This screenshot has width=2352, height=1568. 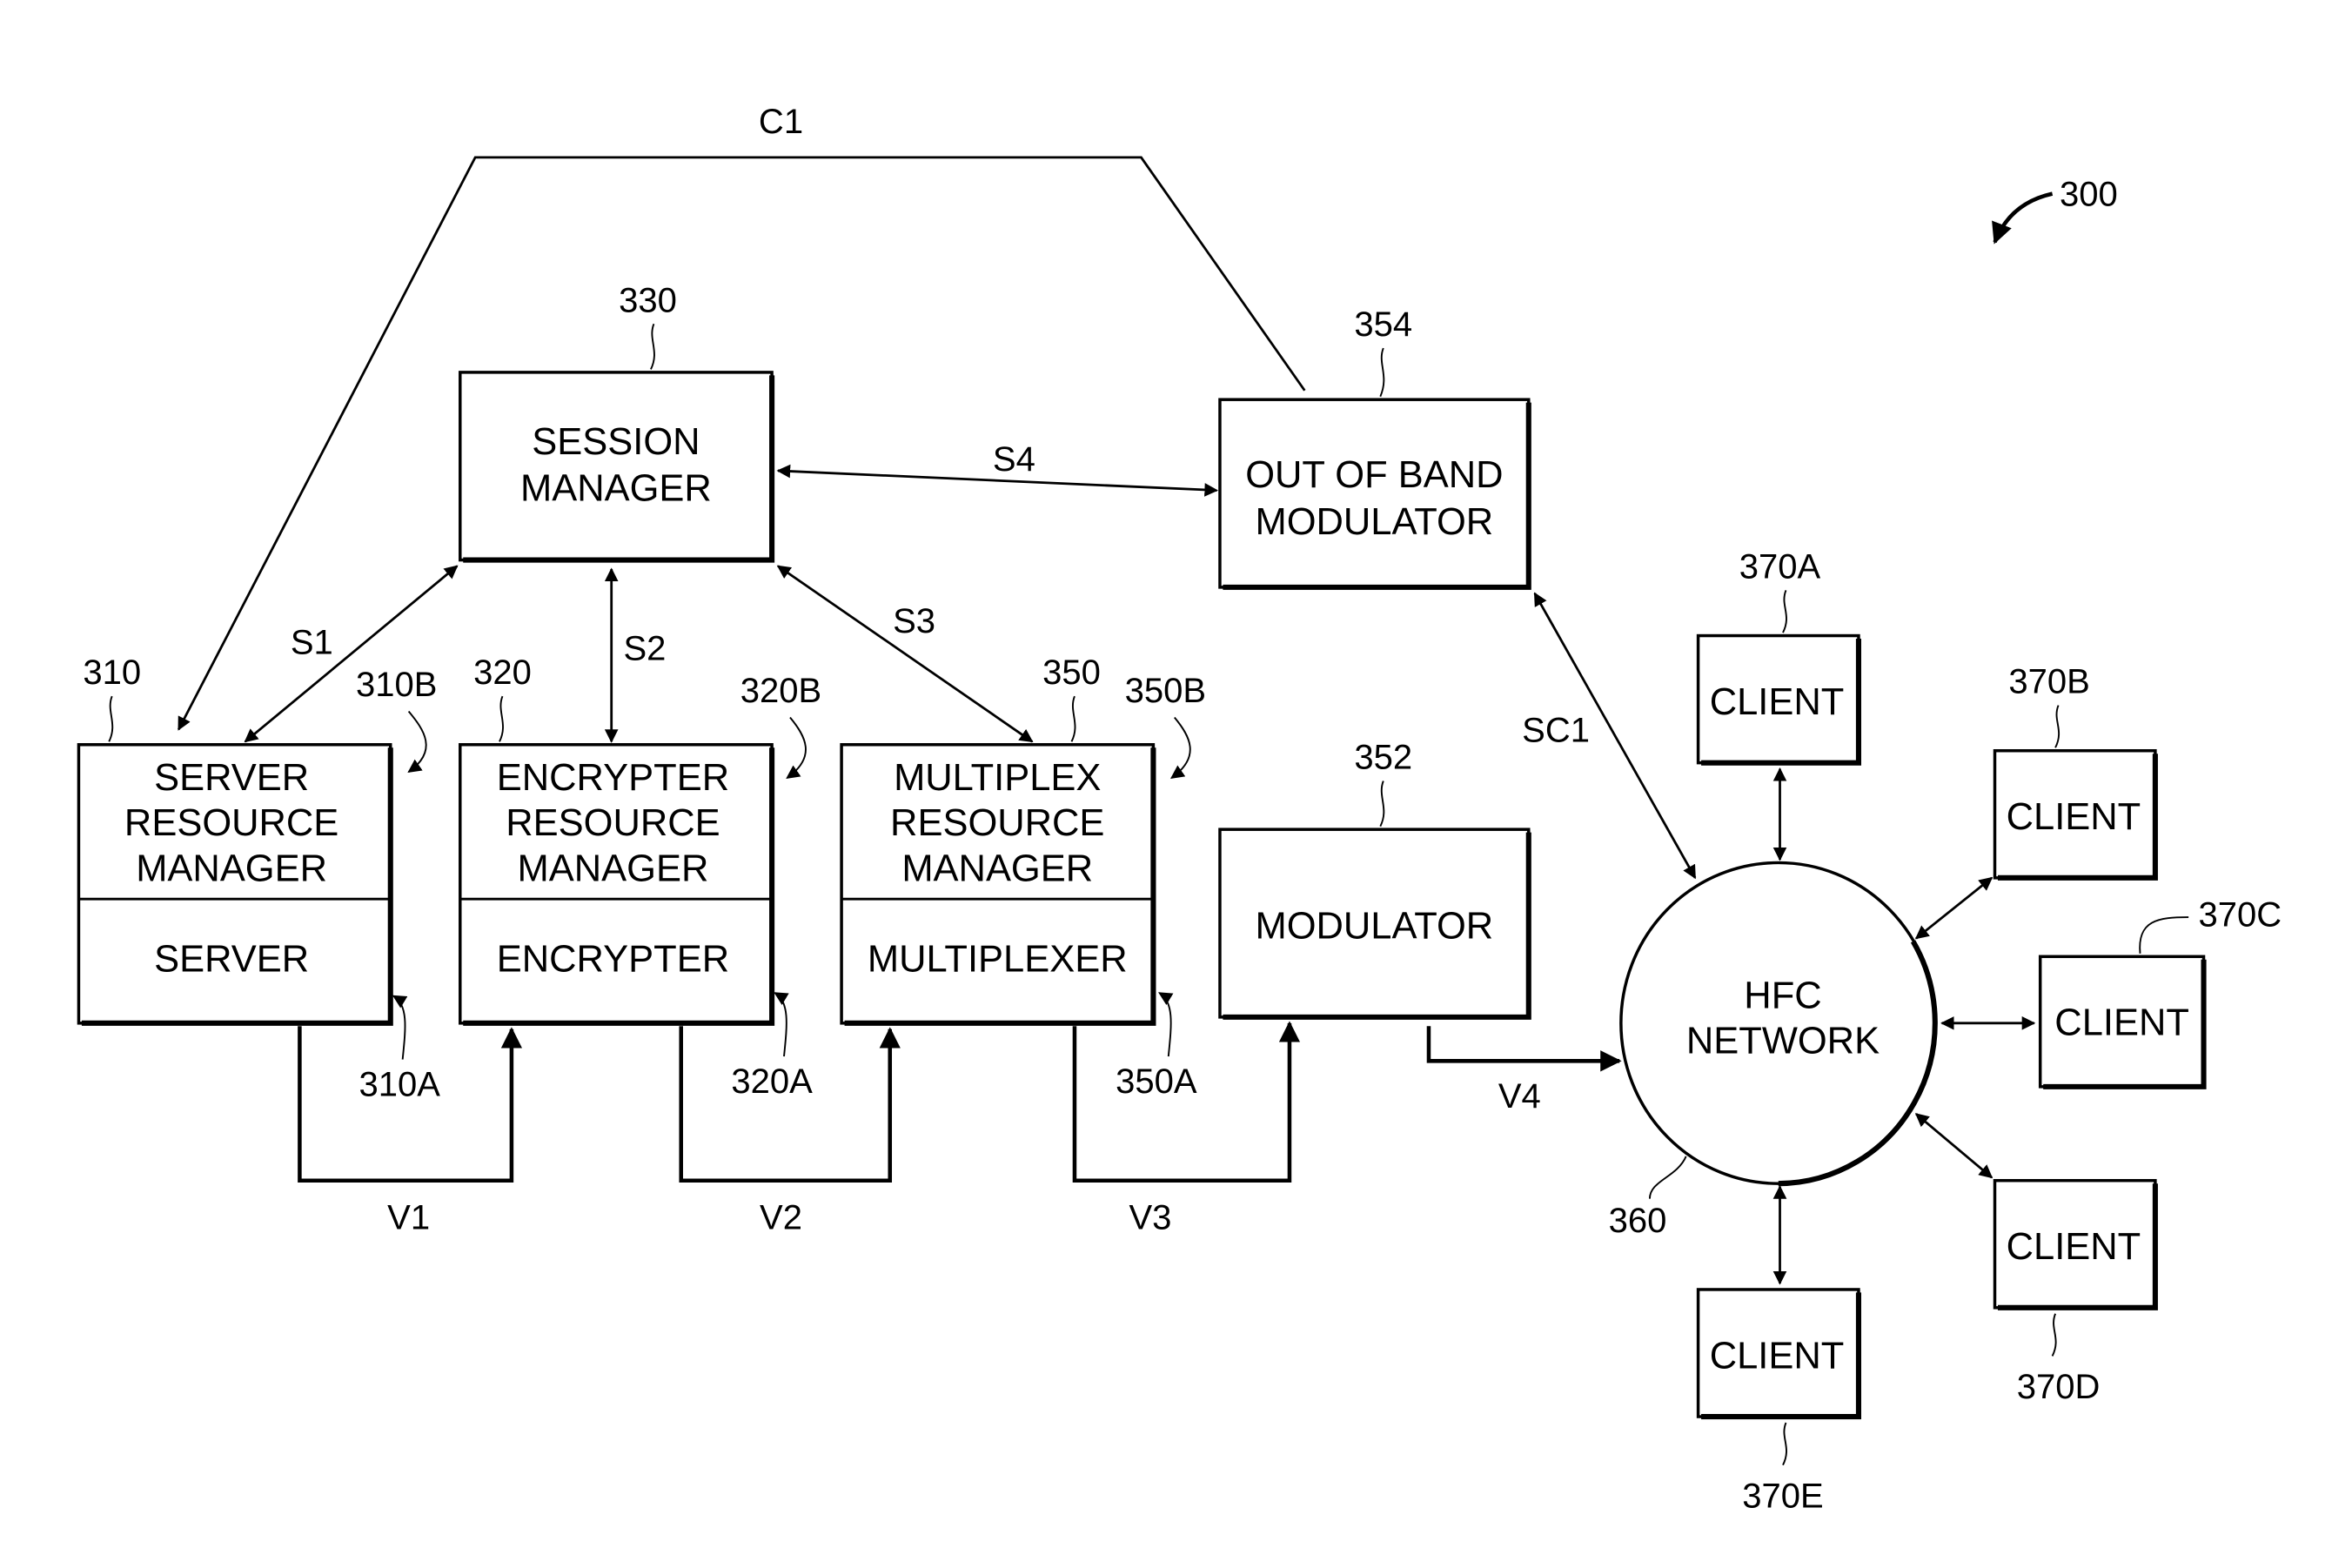 What do you see at coordinates (2164, 935) in the screenshot?
I see `client-370c-leader` at bounding box center [2164, 935].